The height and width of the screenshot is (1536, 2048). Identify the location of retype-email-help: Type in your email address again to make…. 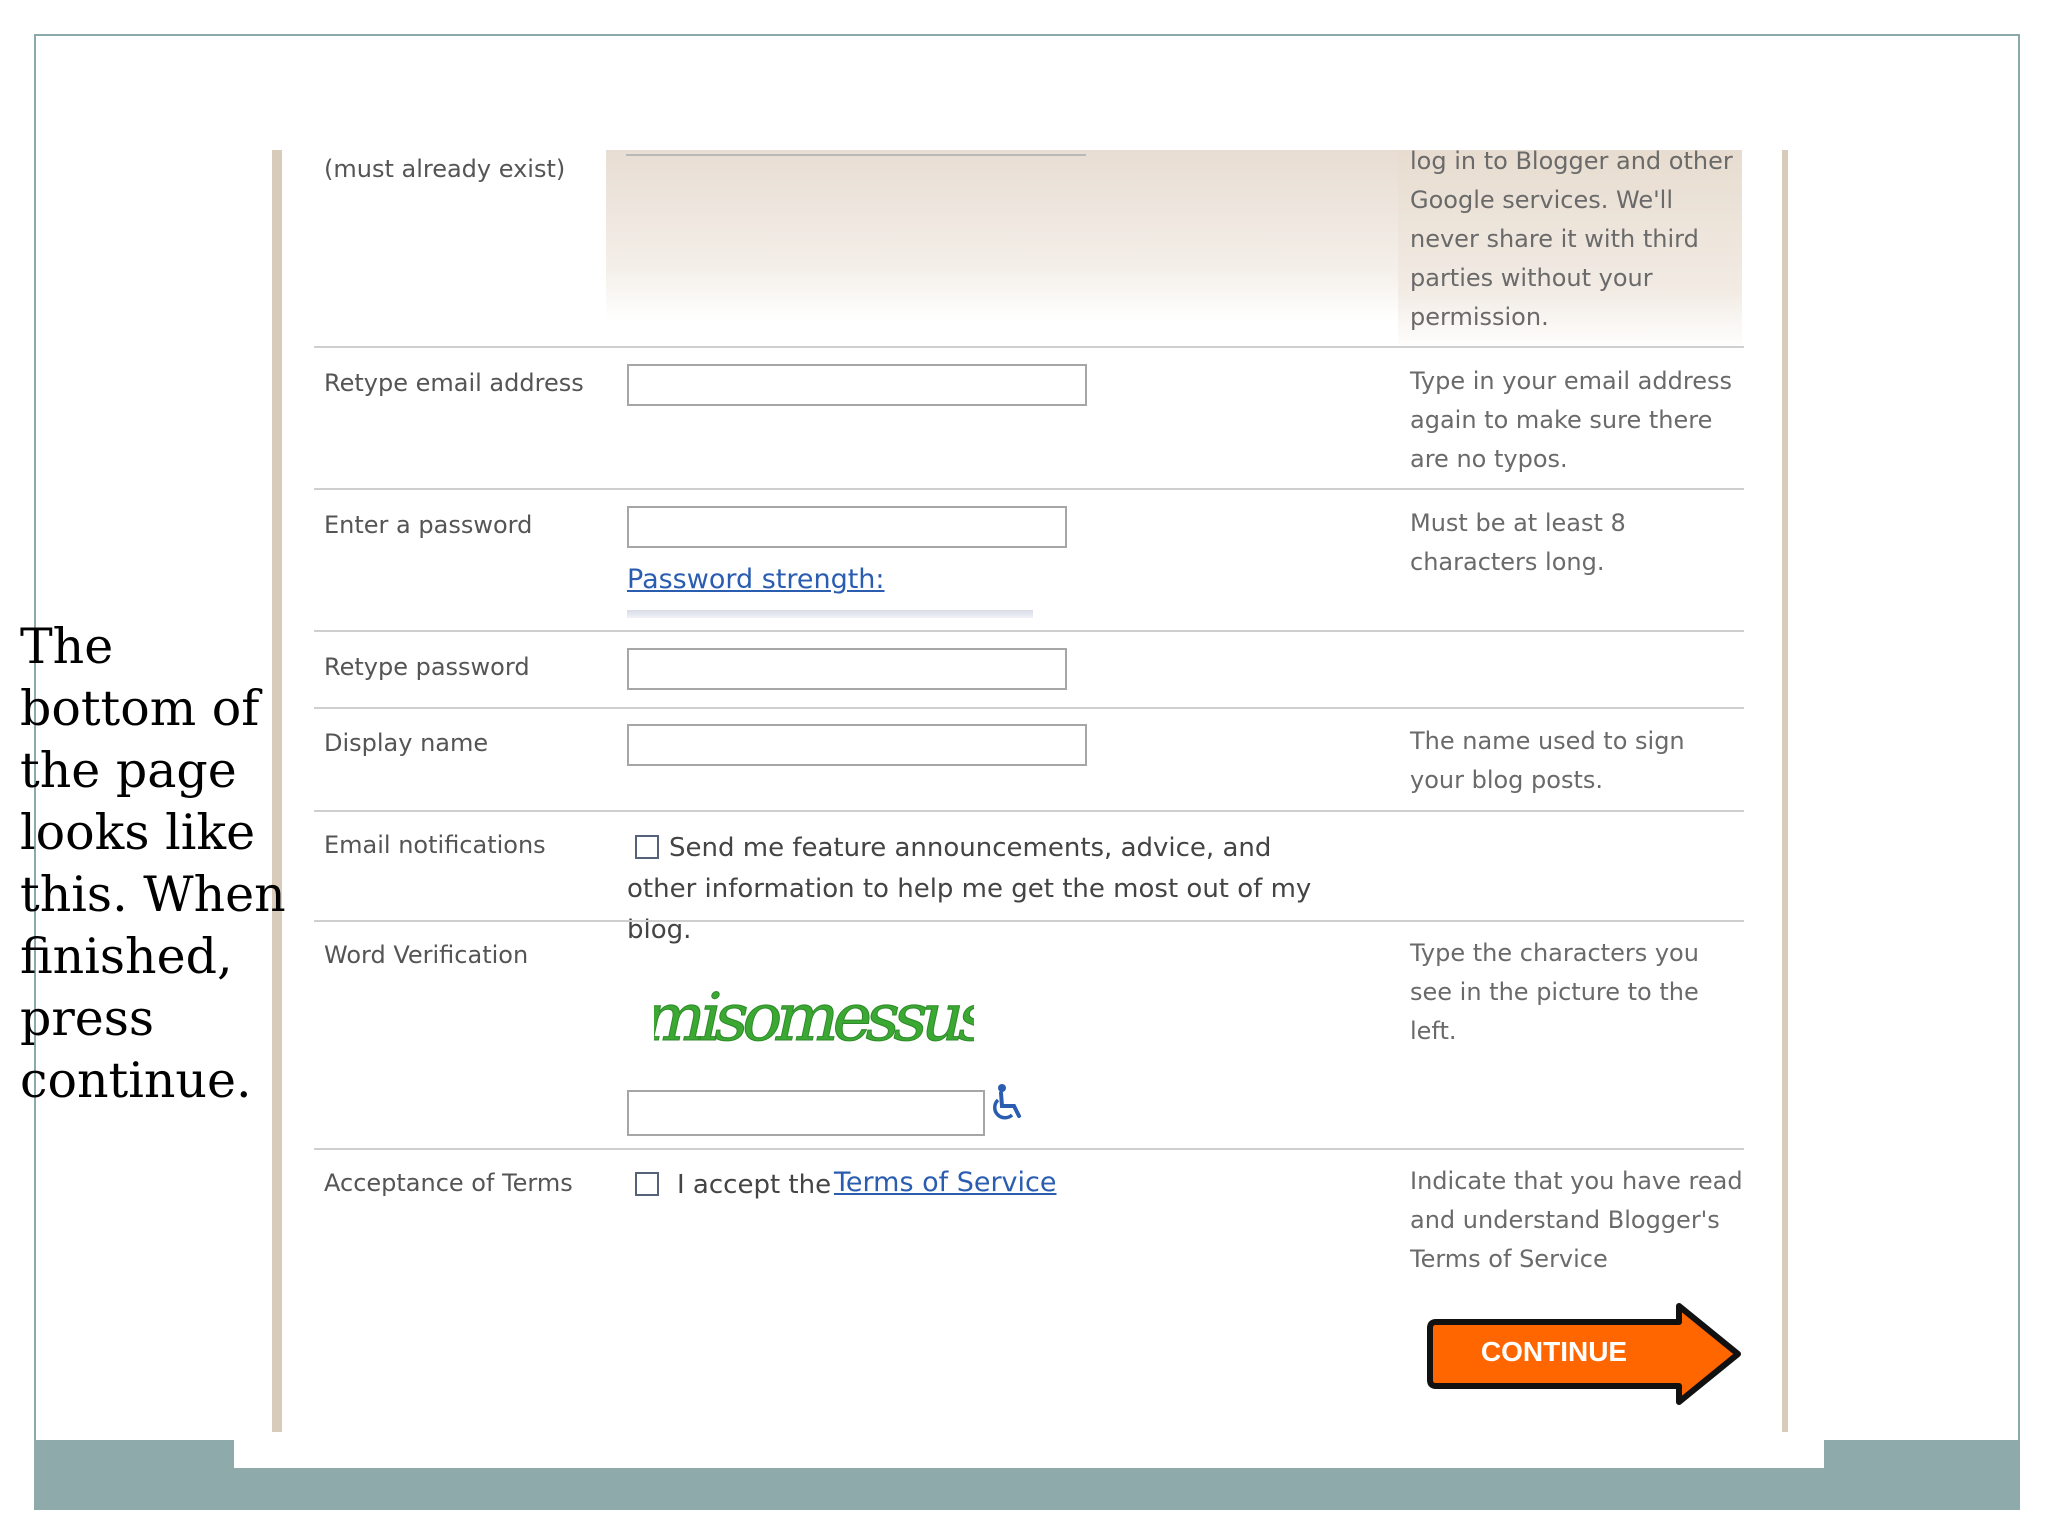
(1571, 420).